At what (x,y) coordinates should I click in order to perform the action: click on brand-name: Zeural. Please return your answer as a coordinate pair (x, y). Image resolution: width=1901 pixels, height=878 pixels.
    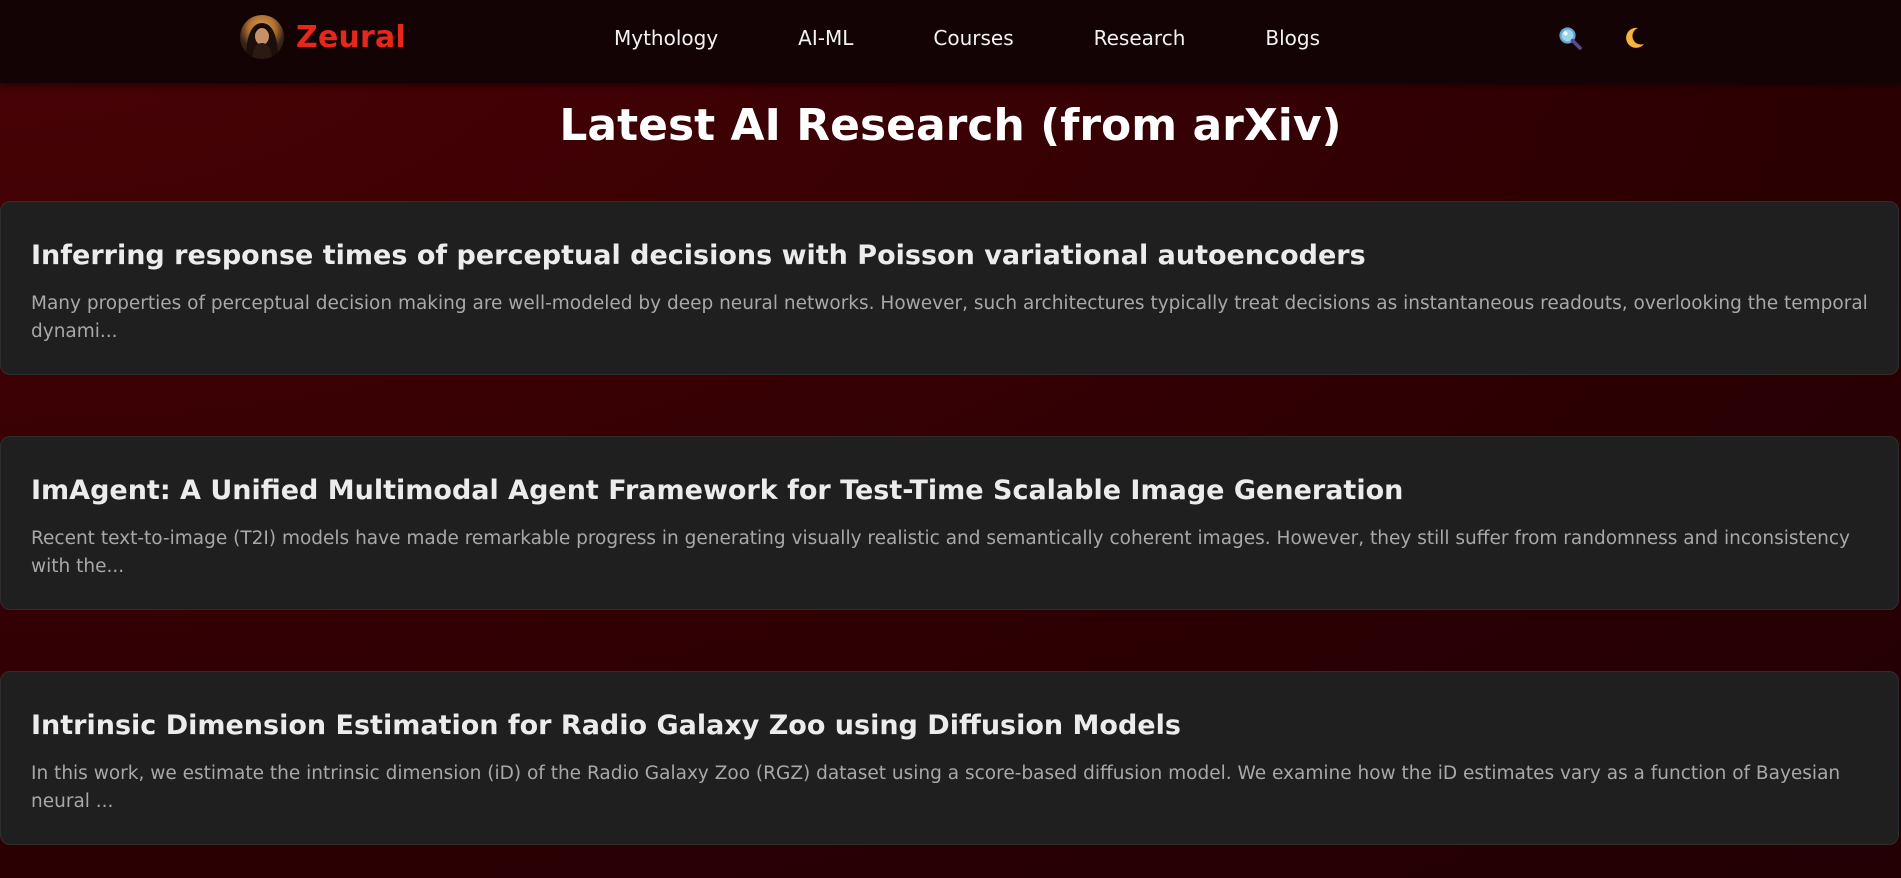
    Looking at the image, I should click on (351, 37).